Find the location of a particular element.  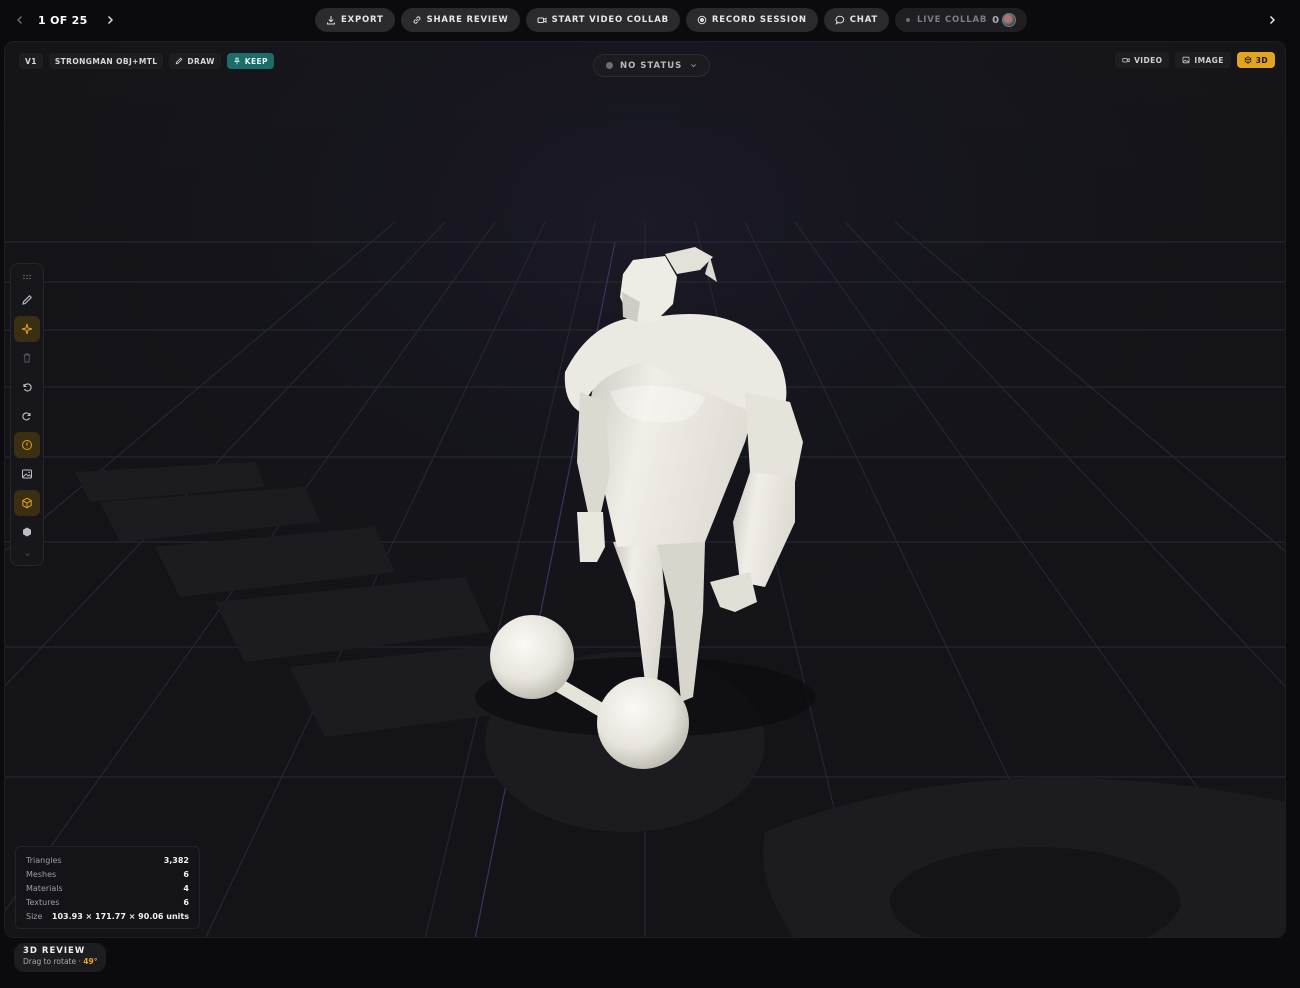

chat-button: CHAT is located at coordinates (856, 20).